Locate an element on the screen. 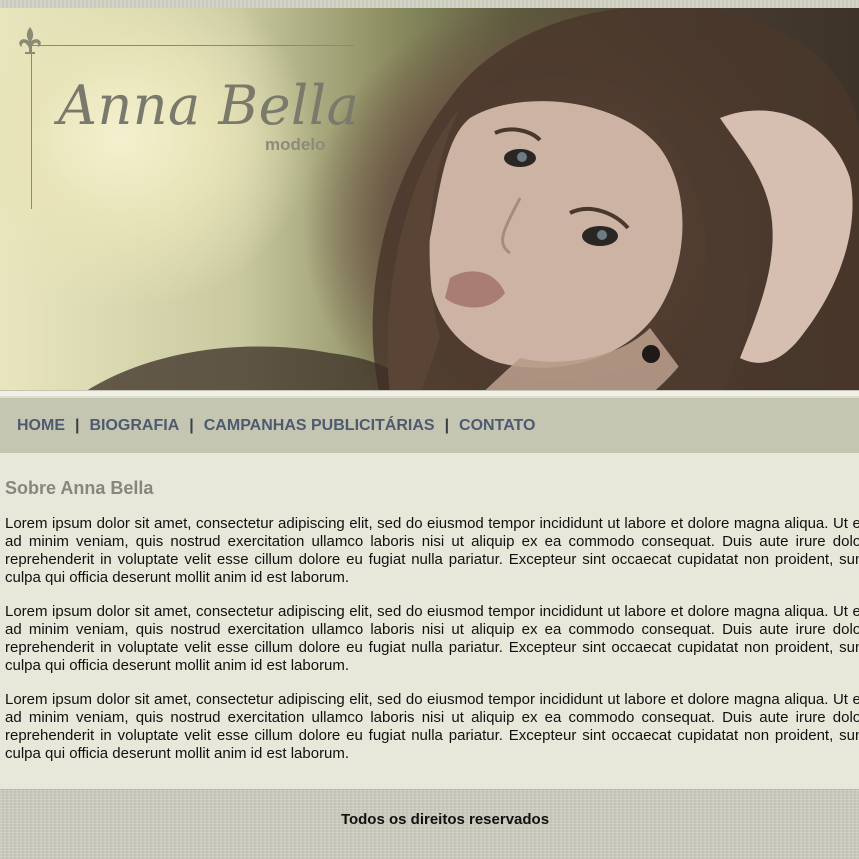  fleur-de-lis-icon is located at coordinates (30, 40).